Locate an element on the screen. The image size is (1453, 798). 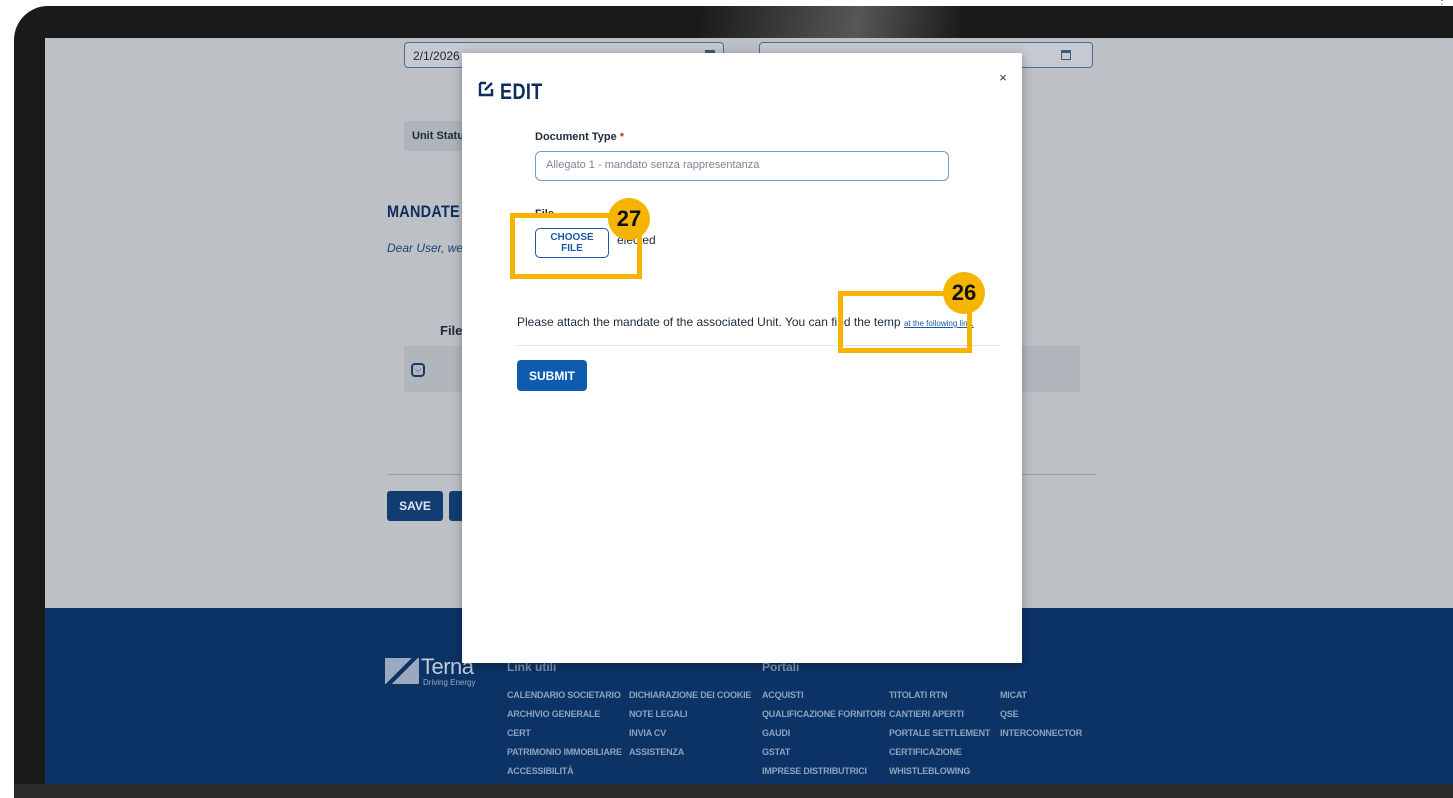
terna-logo-mark is located at coordinates (402, 671).